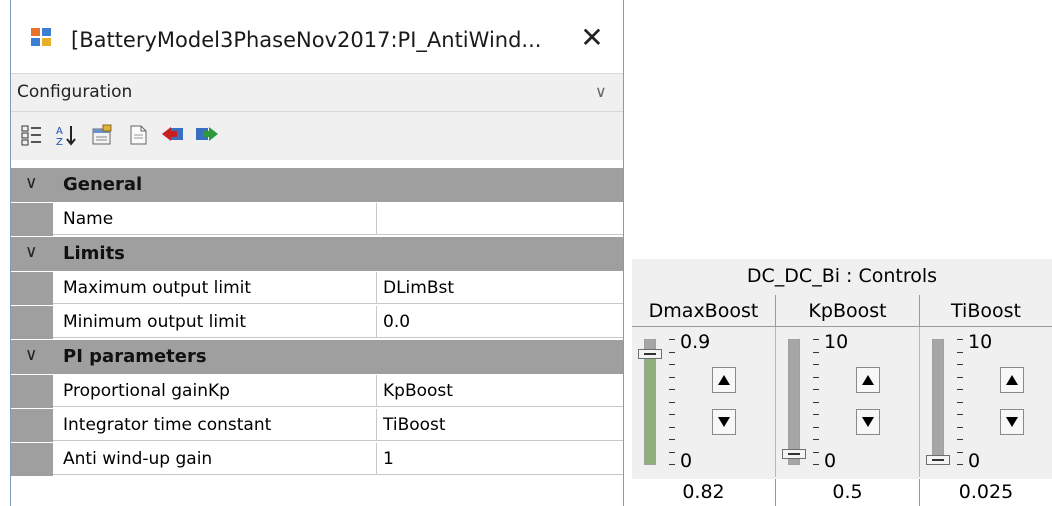 The width and height of the screenshot is (1052, 506). Describe the element at coordinates (500, 322) in the screenshot. I see `property-value: 0.0` at that location.